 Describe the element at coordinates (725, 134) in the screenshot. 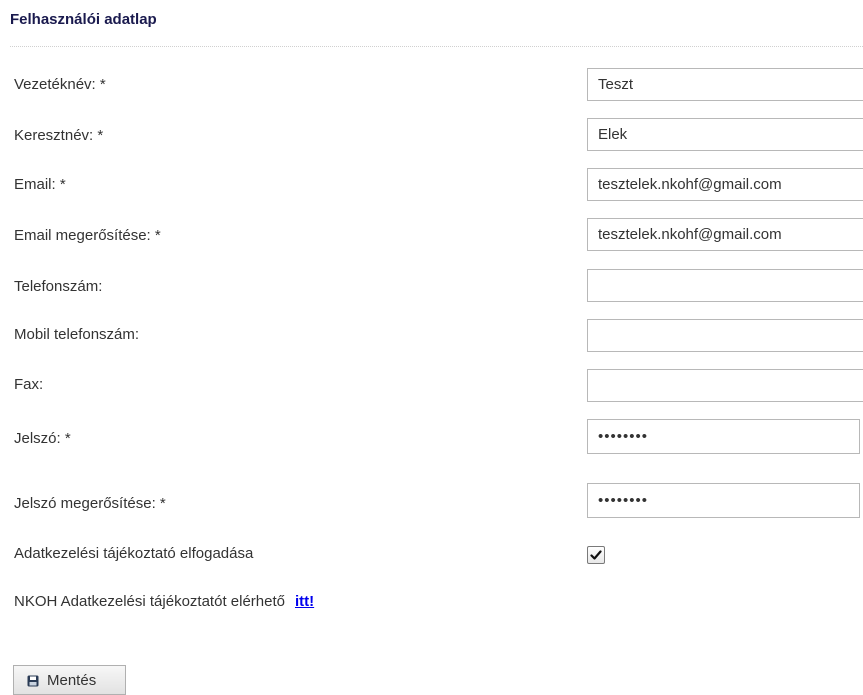

I see `first-name-input` at that location.